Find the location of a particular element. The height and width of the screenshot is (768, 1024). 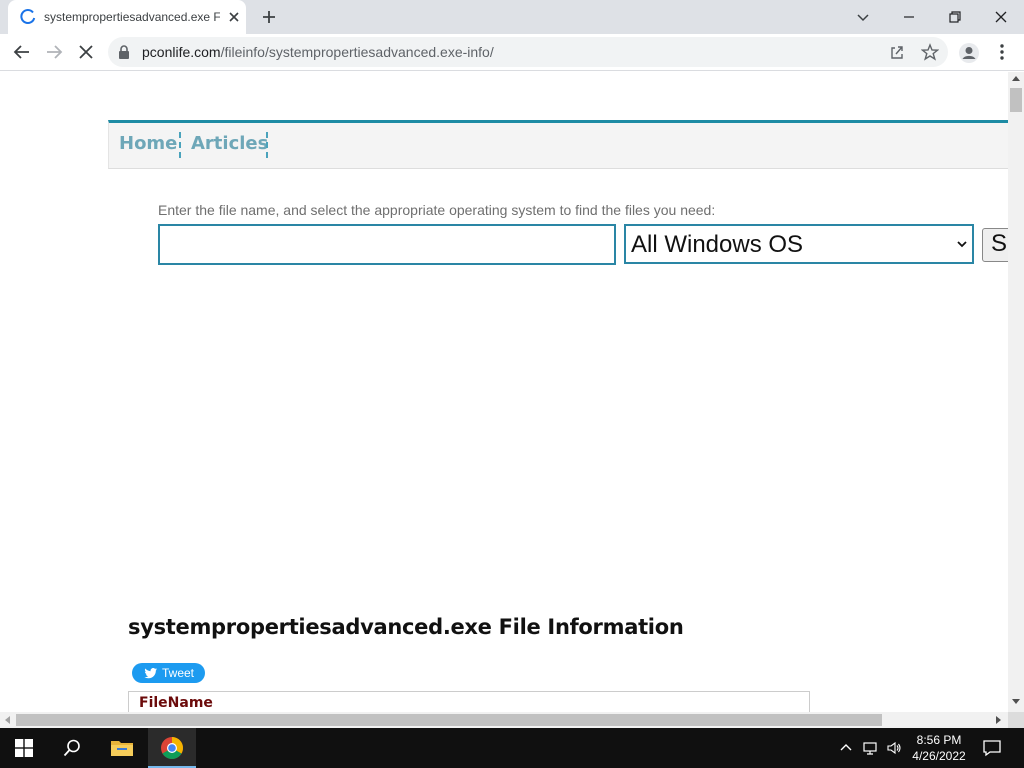

new-tab-icon is located at coordinates (269, 17).